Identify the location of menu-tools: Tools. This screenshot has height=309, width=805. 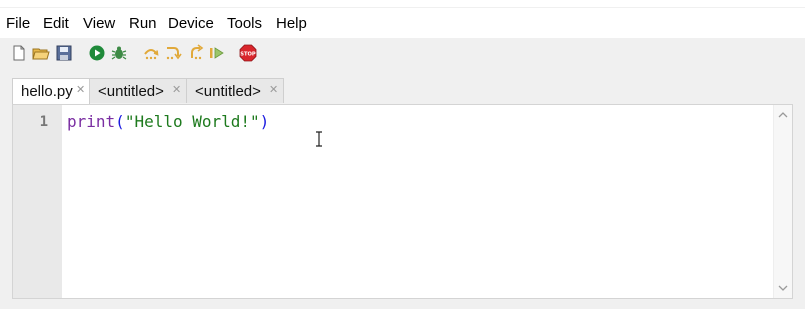
(244, 23).